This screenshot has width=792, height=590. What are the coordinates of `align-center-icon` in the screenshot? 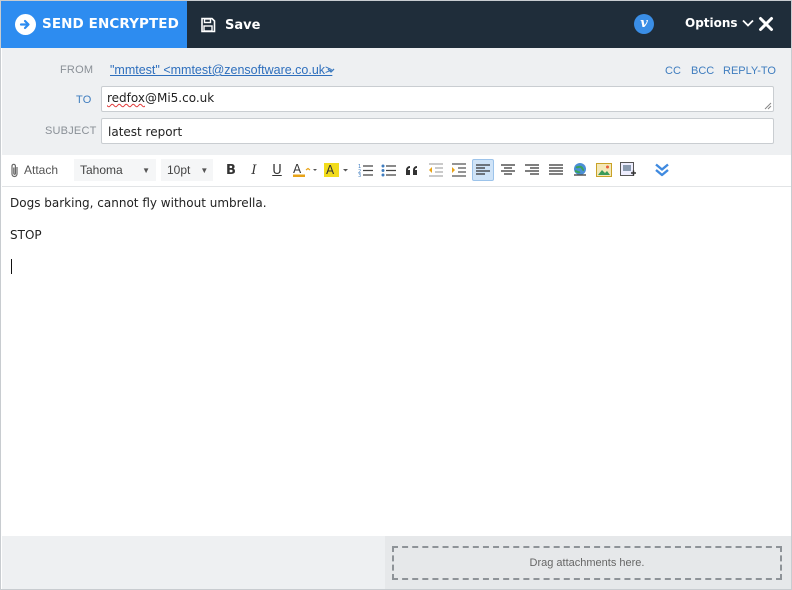 It's located at (508, 169).